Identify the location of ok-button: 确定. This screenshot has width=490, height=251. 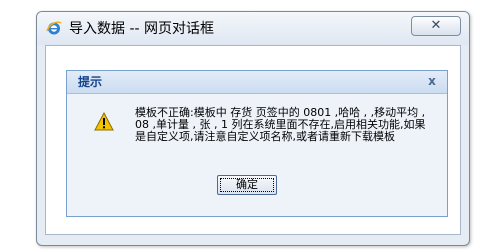
(247, 185).